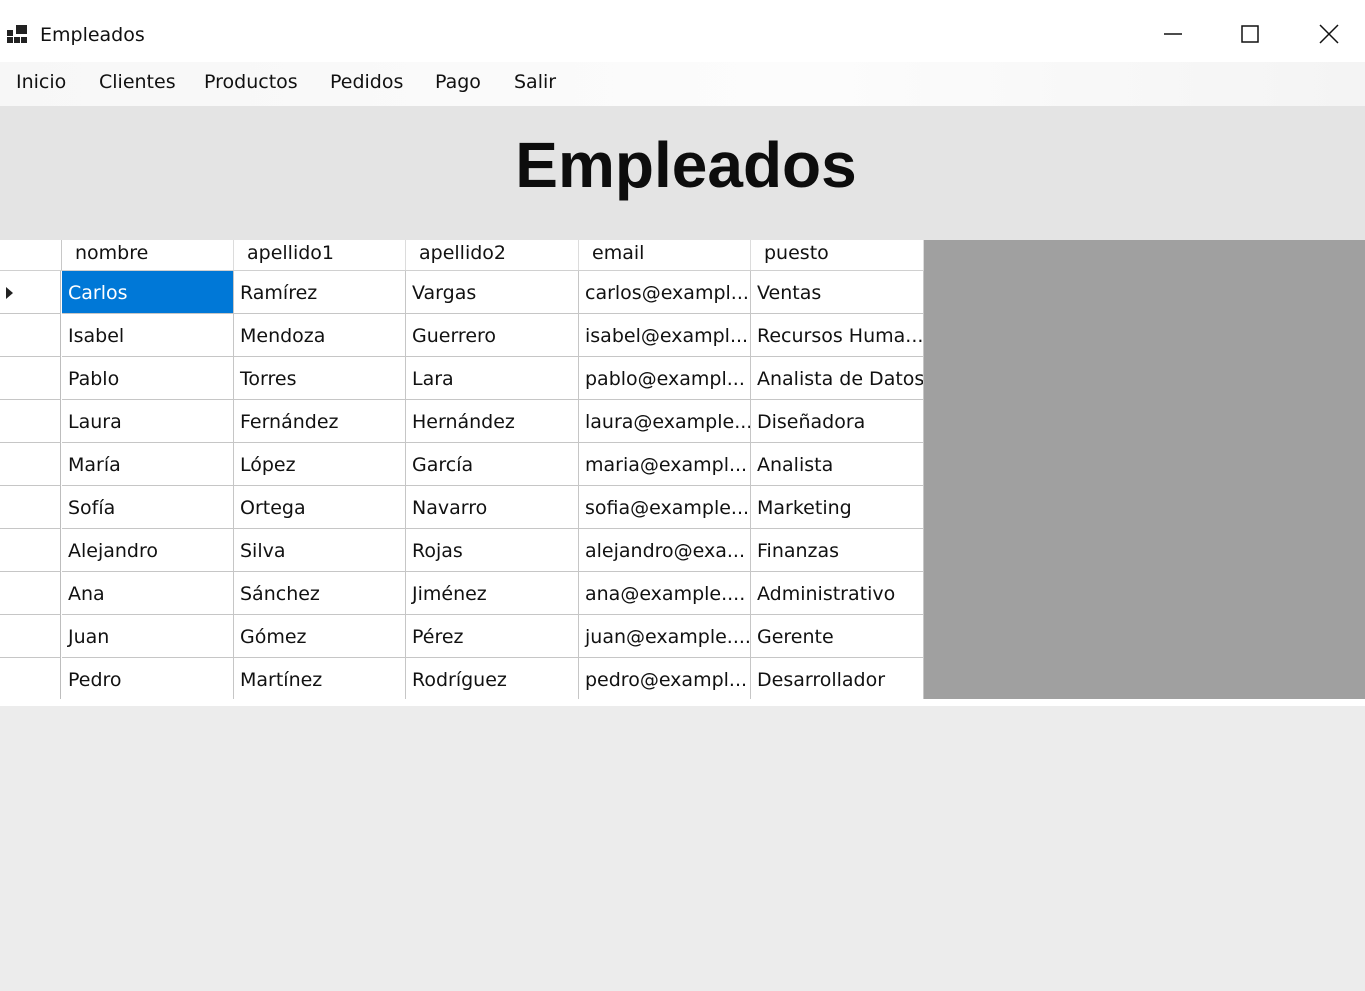 The image size is (1365, 991). What do you see at coordinates (148, 679) in the screenshot?
I see `table-cell-nombre: Pedro` at bounding box center [148, 679].